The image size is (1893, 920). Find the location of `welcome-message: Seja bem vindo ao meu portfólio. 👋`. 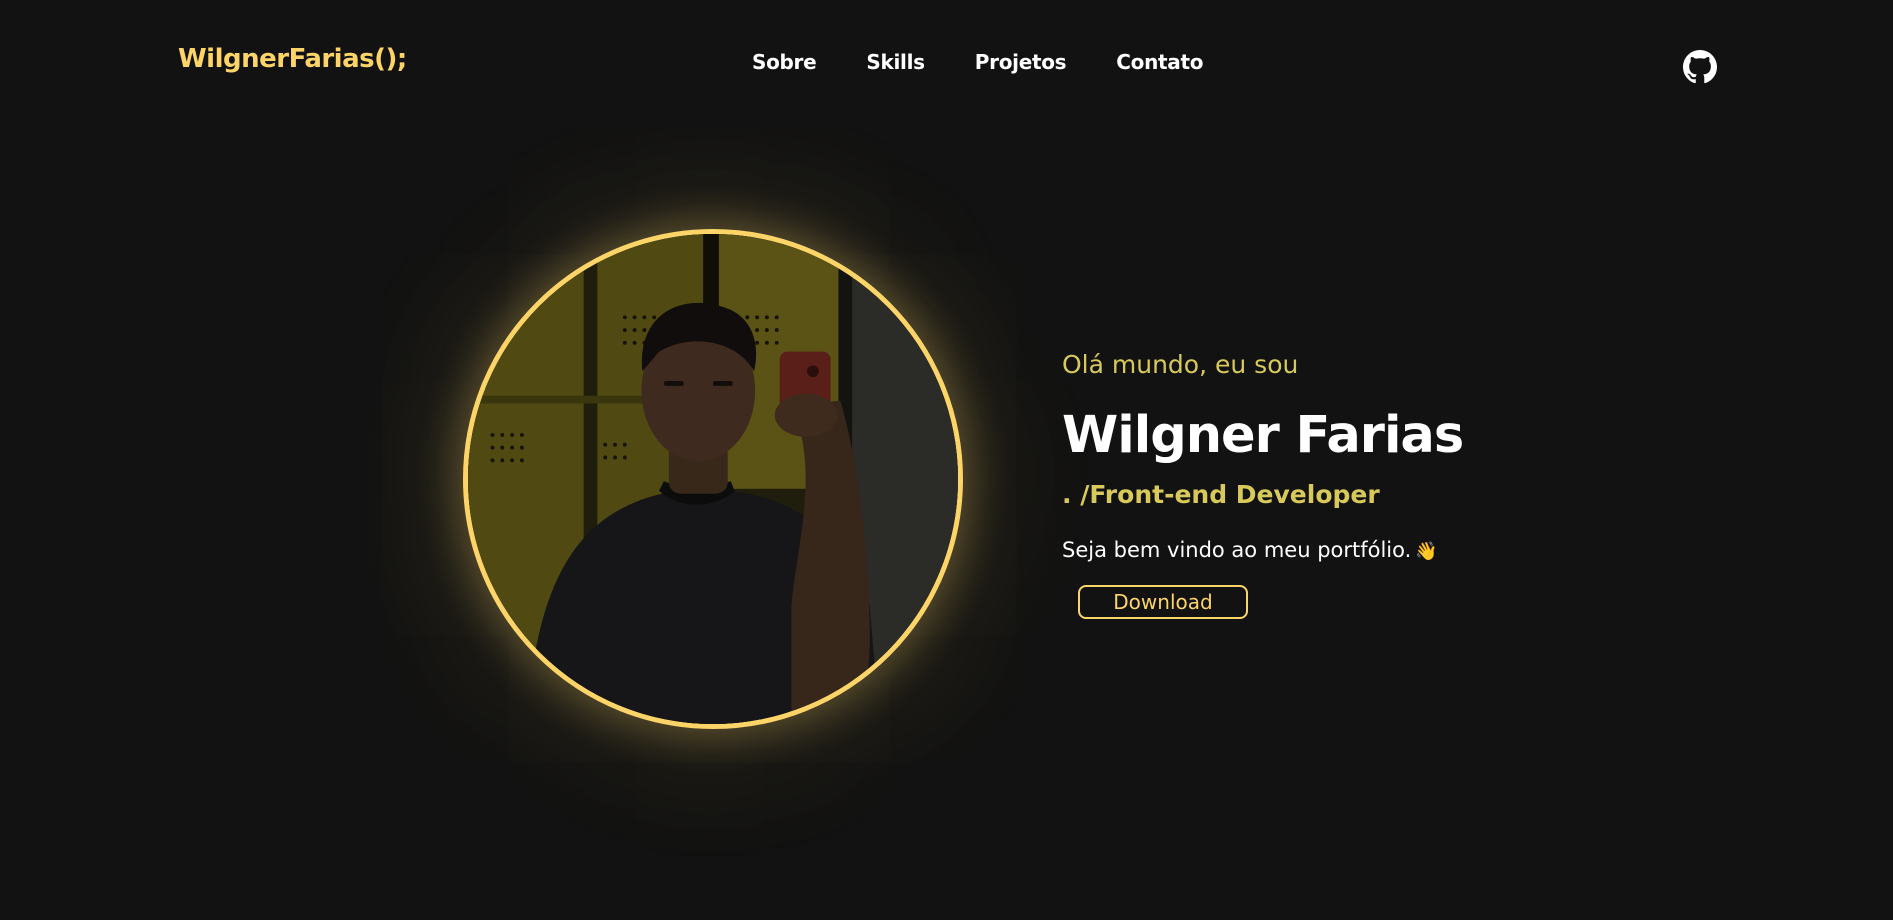

welcome-message: Seja bem vindo ao meu portfólio. 👋 is located at coordinates (1250, 550).